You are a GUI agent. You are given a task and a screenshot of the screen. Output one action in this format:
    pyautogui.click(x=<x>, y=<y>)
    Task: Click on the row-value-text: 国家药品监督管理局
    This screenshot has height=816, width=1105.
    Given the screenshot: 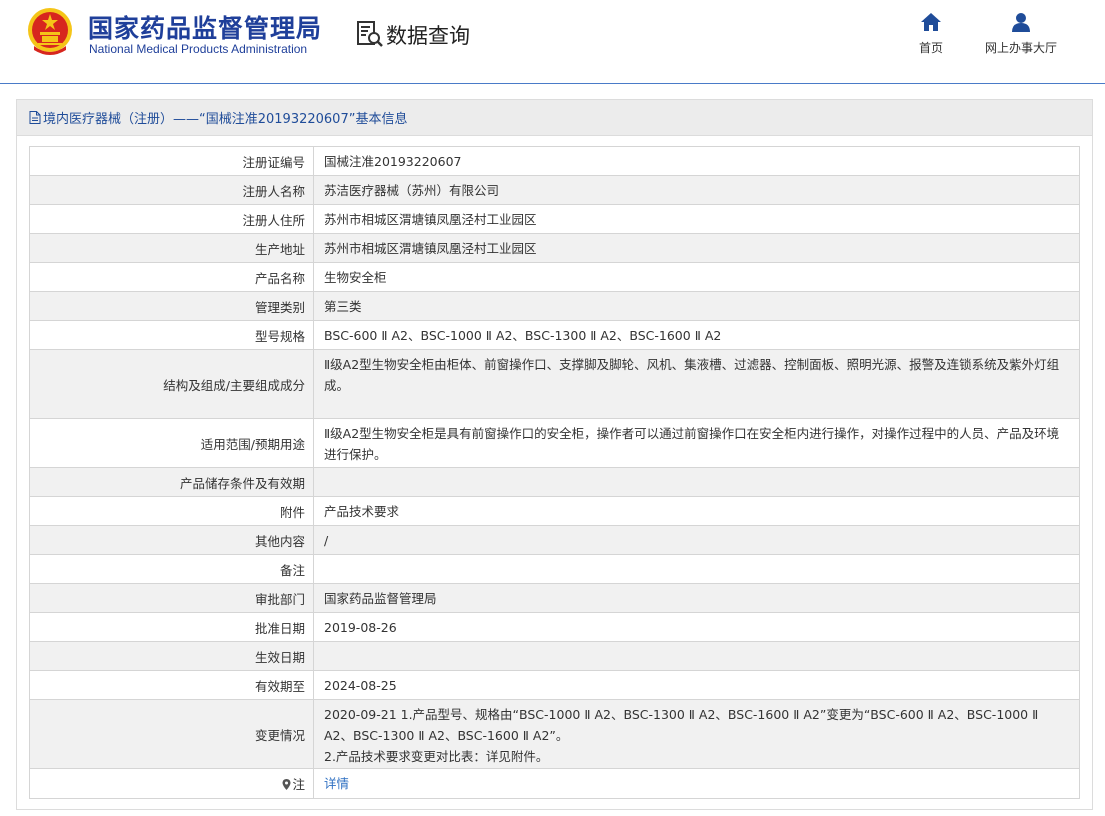 What is the action you would take?
    pyautogui.click(x=380, y=598)
    